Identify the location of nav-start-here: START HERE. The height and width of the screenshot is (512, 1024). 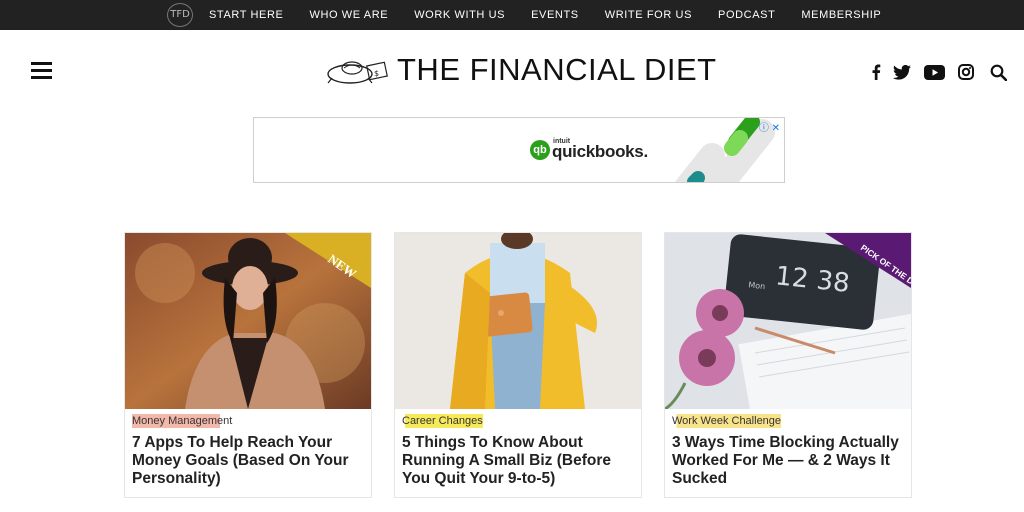
(246, 15).